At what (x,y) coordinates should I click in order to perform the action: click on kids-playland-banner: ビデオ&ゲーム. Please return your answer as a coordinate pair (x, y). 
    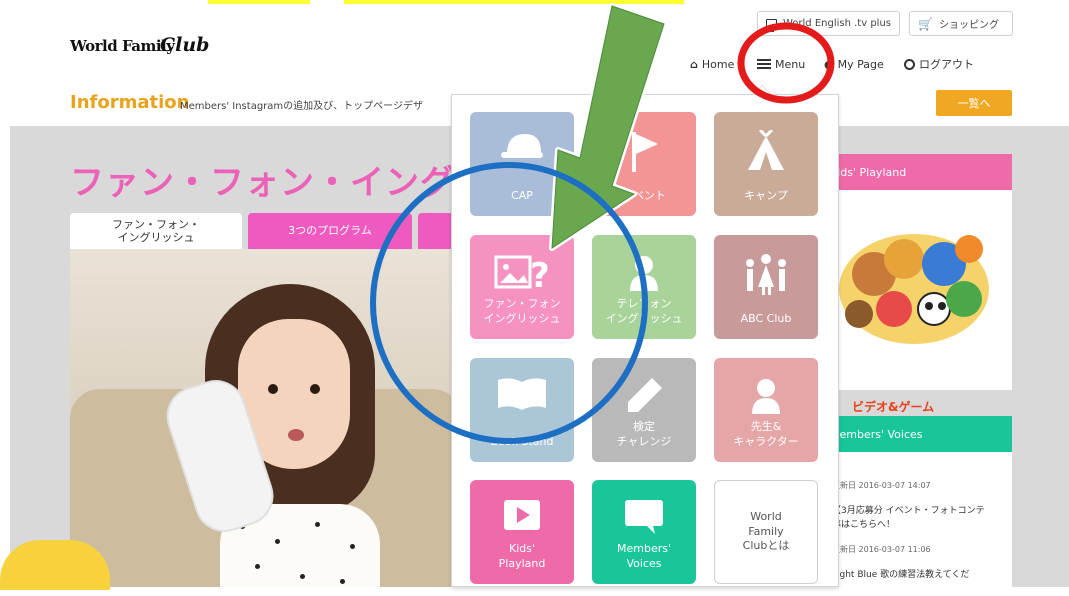
    Looking at the image, I should click on (914, 302).